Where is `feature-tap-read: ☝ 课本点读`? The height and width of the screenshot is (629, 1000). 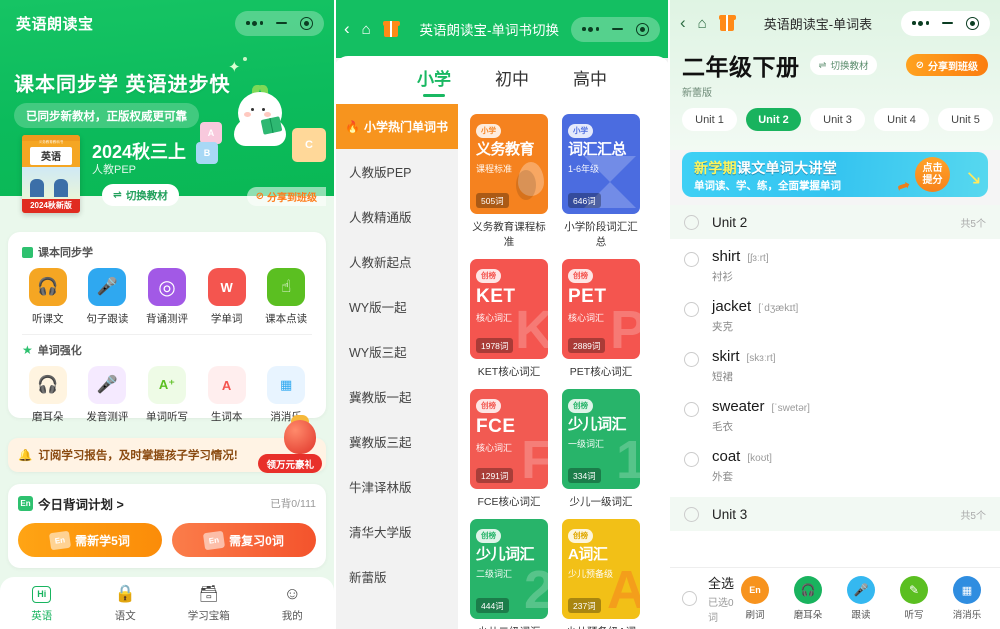 feature-tap-read: ☝ 课本点读 is located at coordinates (286, 297).